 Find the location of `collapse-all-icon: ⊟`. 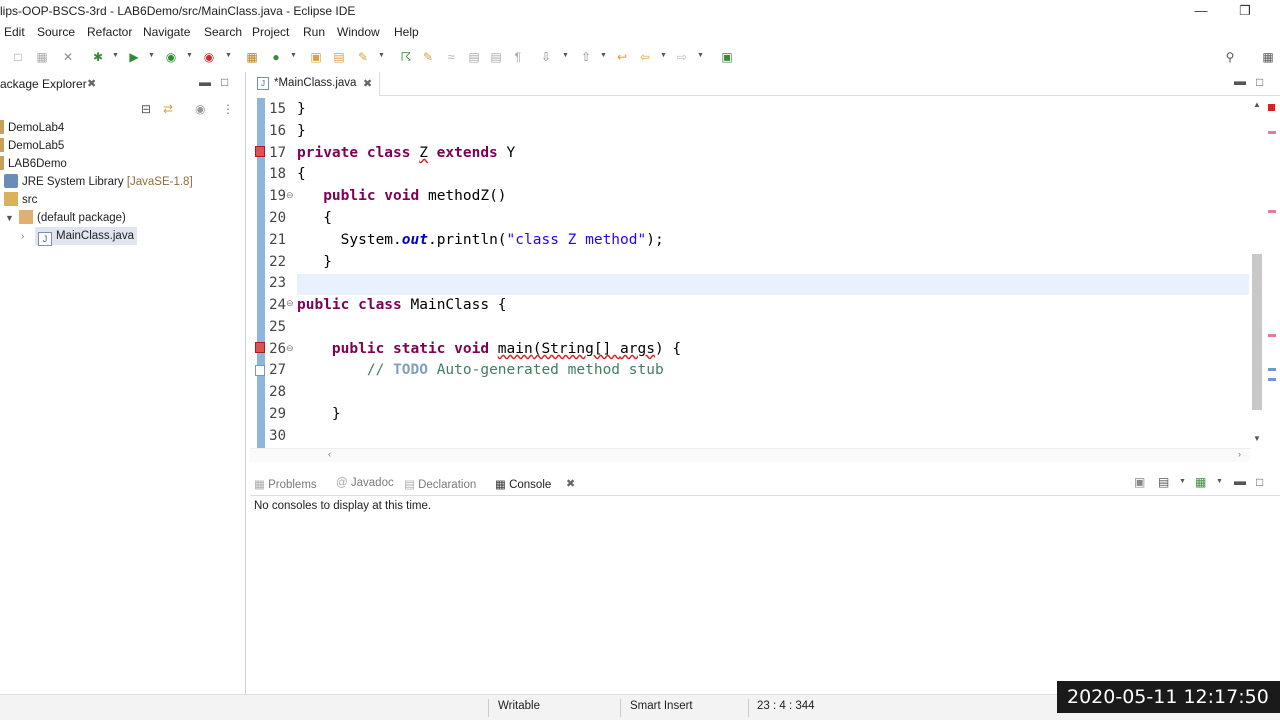

collapse-all-icon: ⊟ is located at coordinates (146, 109).